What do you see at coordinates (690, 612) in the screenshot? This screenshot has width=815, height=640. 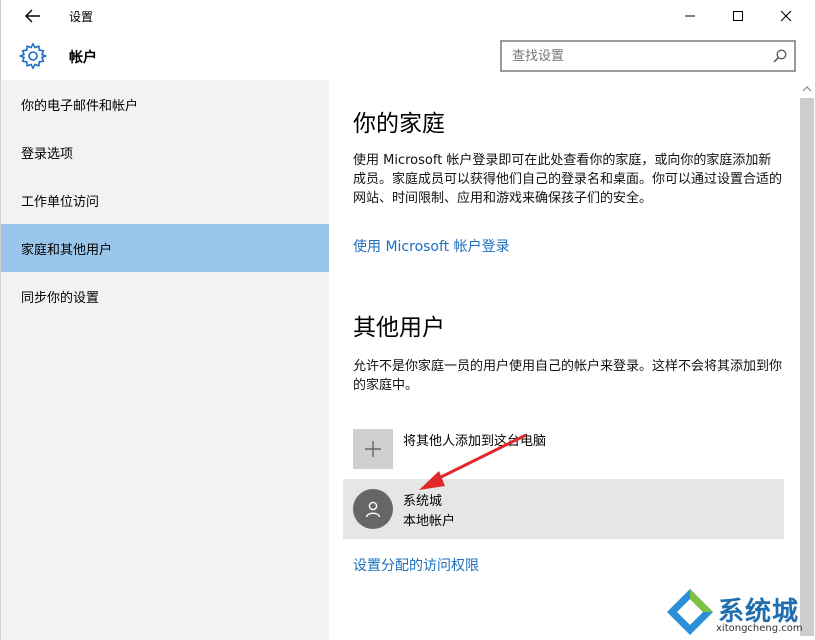 I see `watermark-logo-icon` at bounding box center [690, 612].